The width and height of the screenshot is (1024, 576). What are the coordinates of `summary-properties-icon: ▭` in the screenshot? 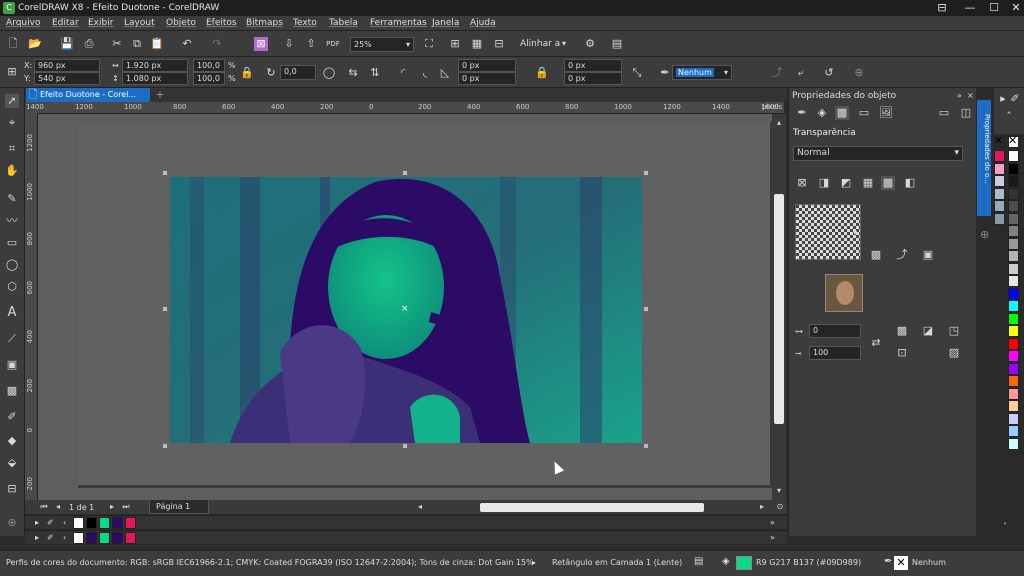 It's located at (864, 113).